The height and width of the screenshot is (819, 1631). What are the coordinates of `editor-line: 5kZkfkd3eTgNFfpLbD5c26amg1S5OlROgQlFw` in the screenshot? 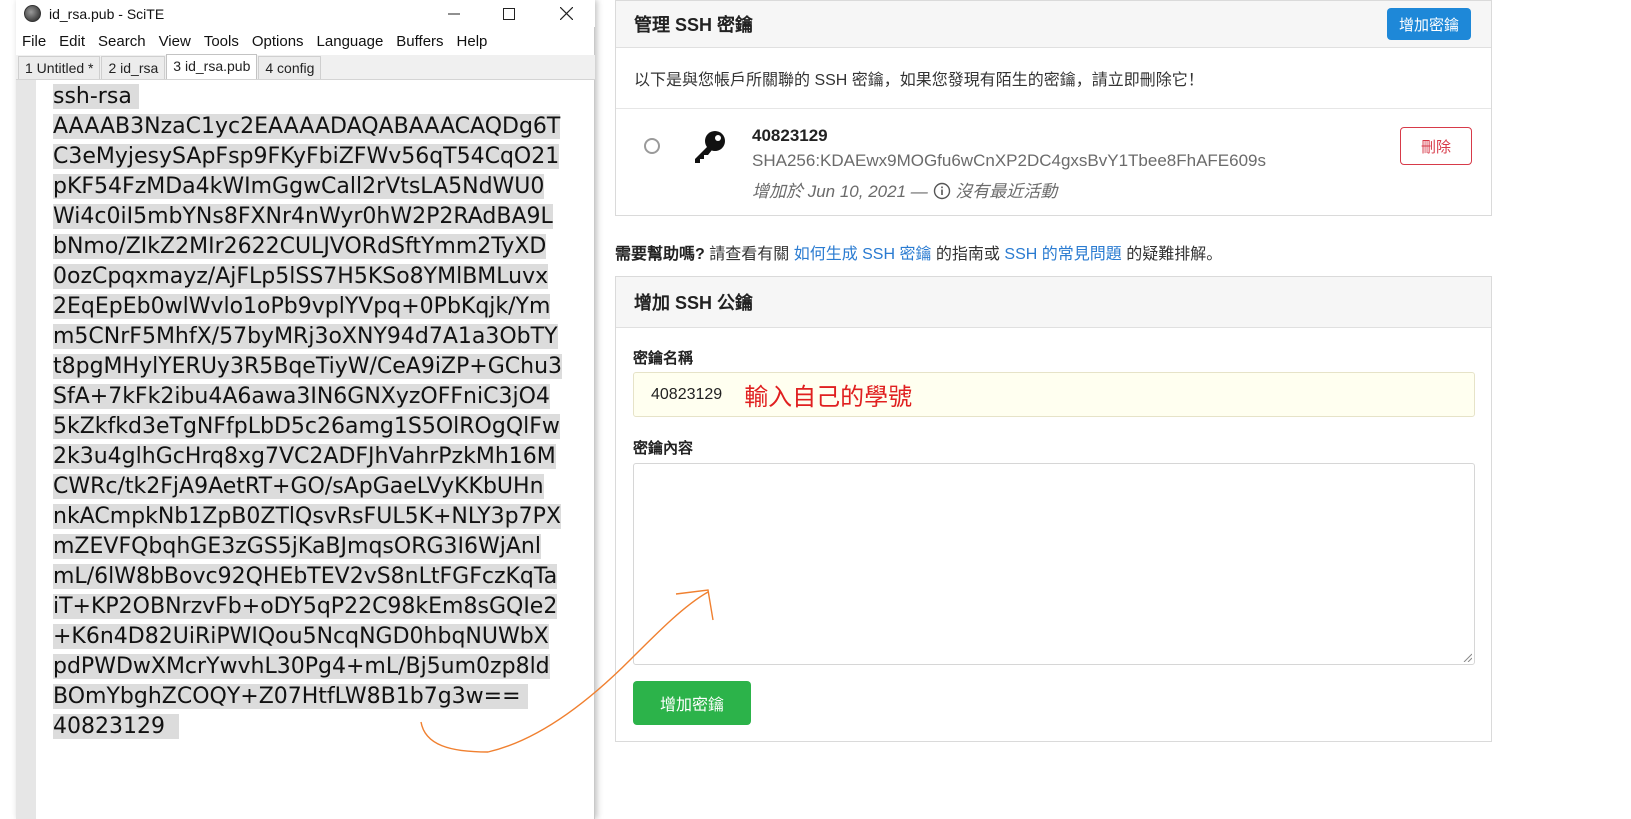 It's located at (323, 427).